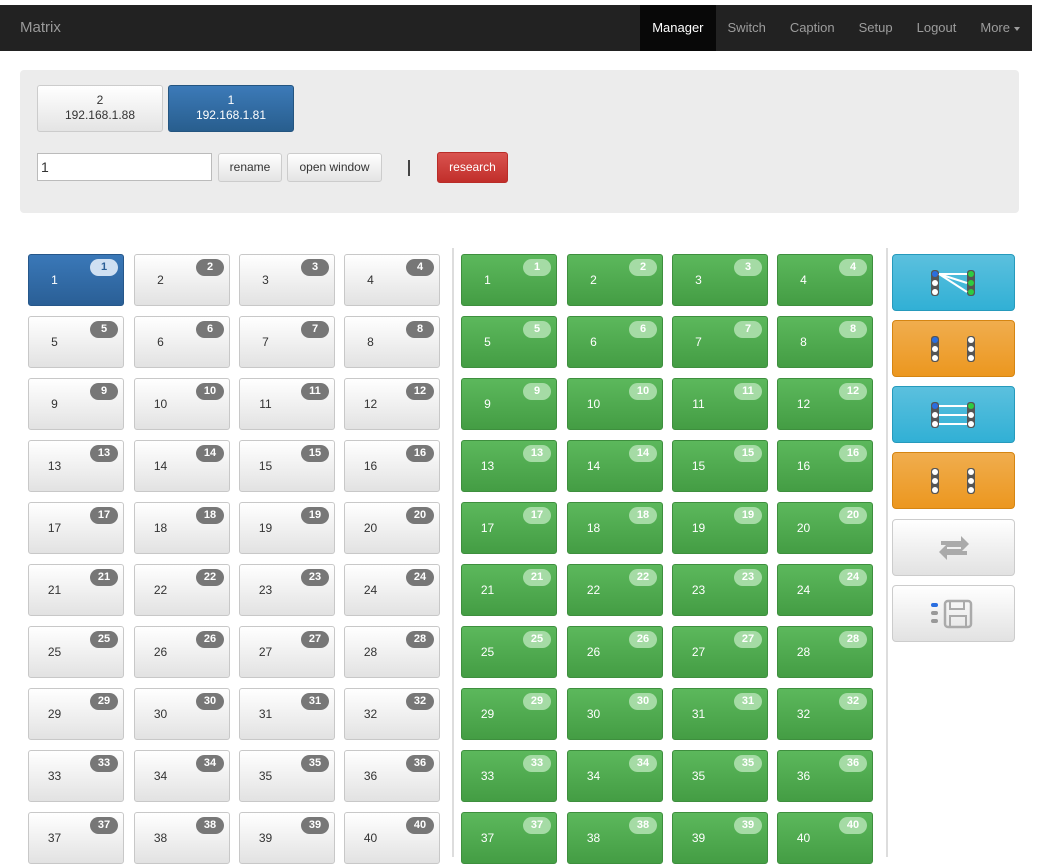 This screenshot has height=864, width=1052. Describe the element at coordinates (124, 167) in the screenshot. I see `device-name-input: 1` at that location.